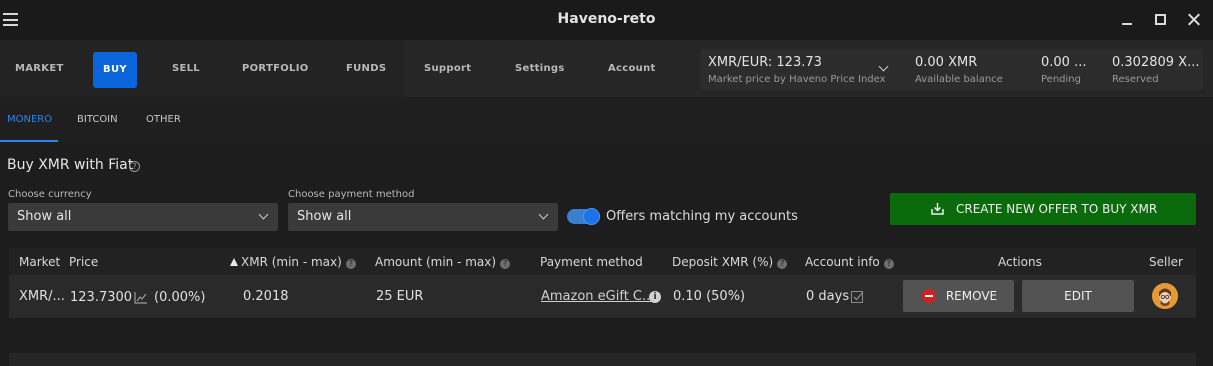 The width and height of the screenshot is (1213, 366). I want to click on payment-method-select: Show all, so click(423, 217).